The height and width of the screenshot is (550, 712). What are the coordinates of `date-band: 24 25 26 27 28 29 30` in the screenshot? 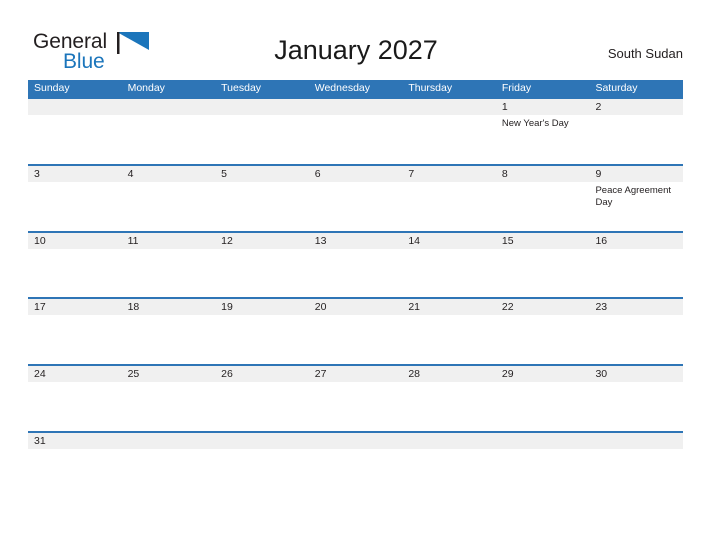 It's located at (355, 374).